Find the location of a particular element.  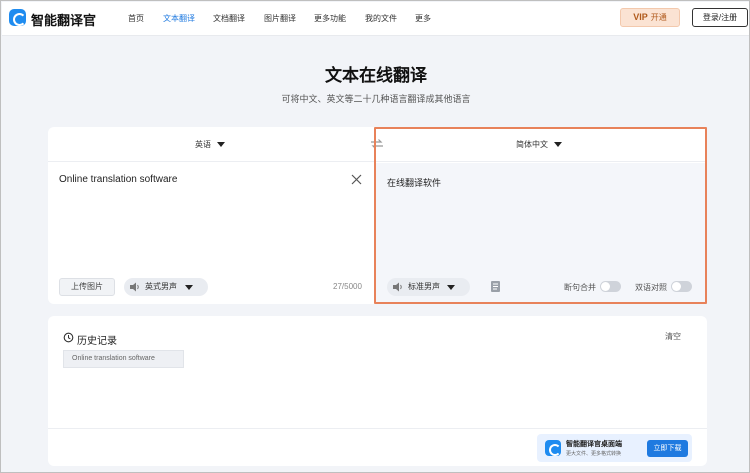

nav-item-home: 首页 is located at coordinates (136, 18).